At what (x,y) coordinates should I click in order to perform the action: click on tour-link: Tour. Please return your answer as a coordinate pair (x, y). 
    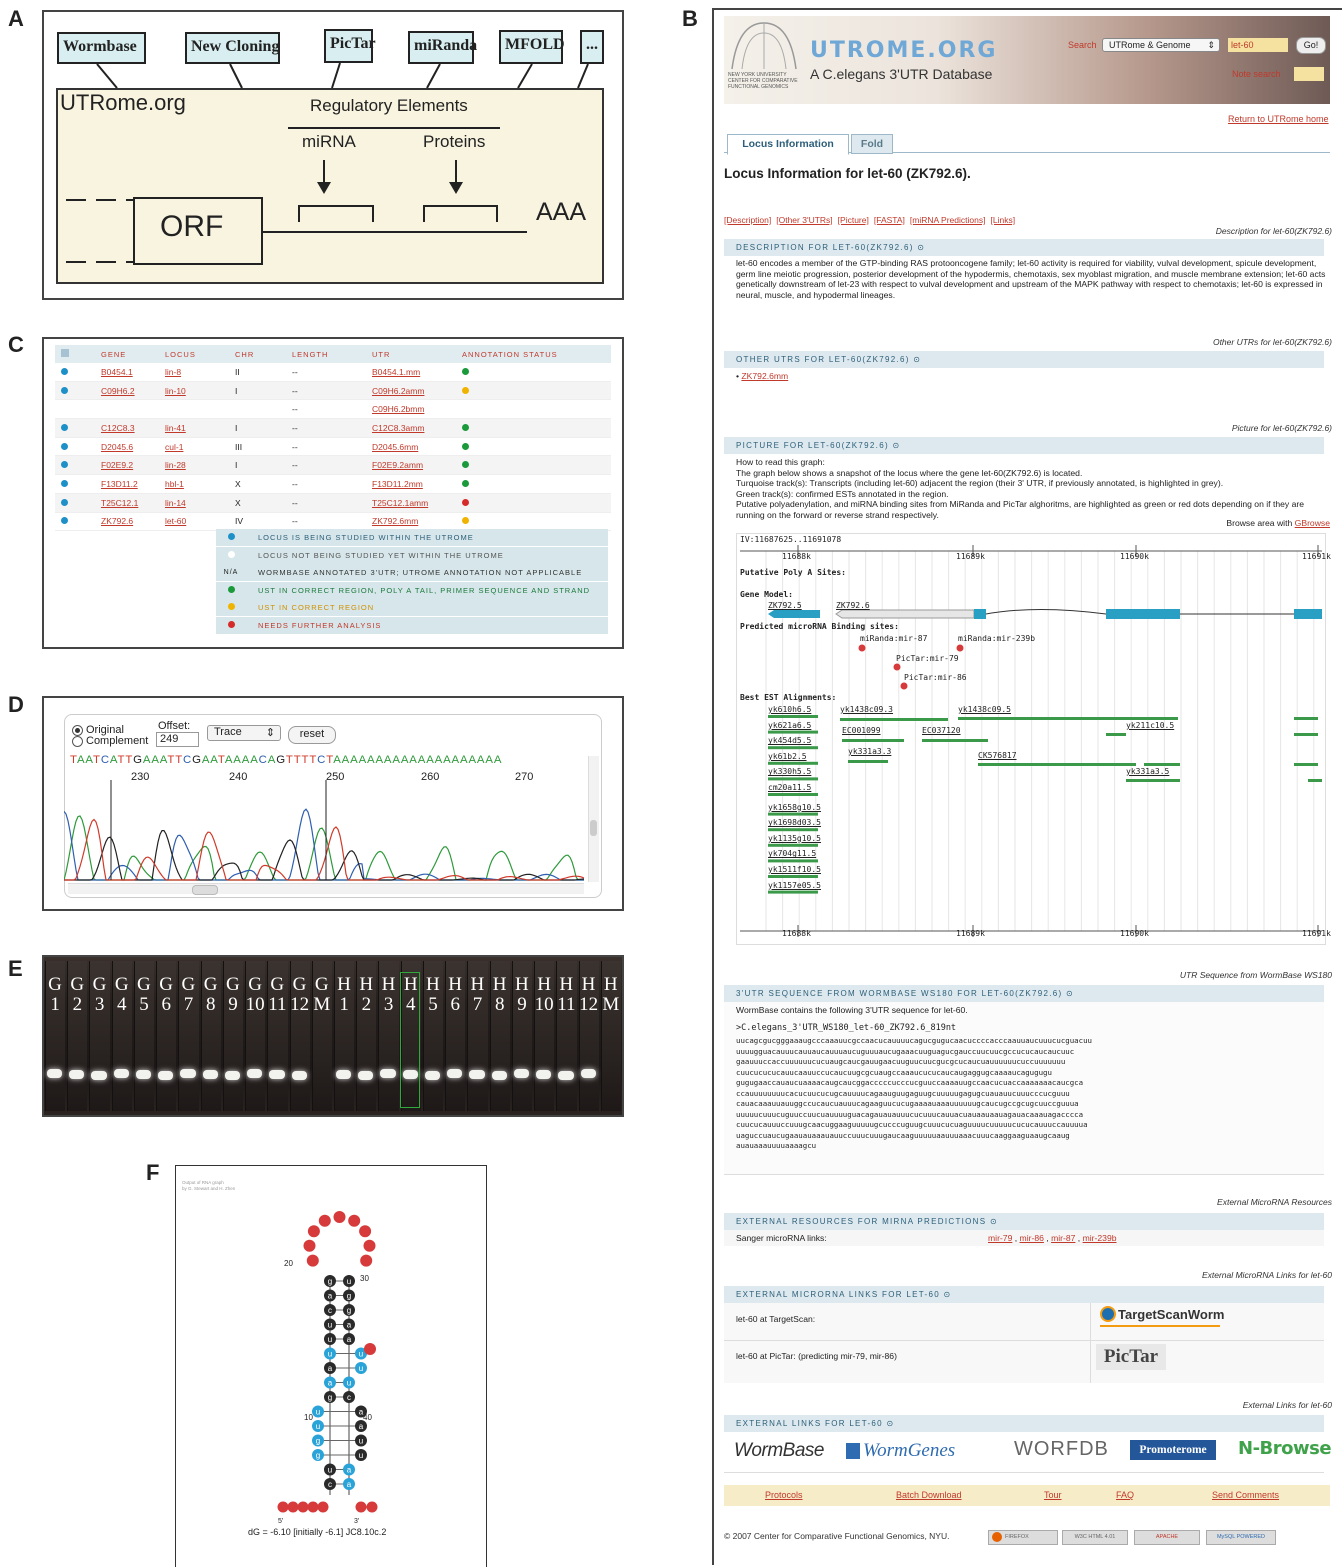
    Looking at the image, I should click on (1053, 1495).